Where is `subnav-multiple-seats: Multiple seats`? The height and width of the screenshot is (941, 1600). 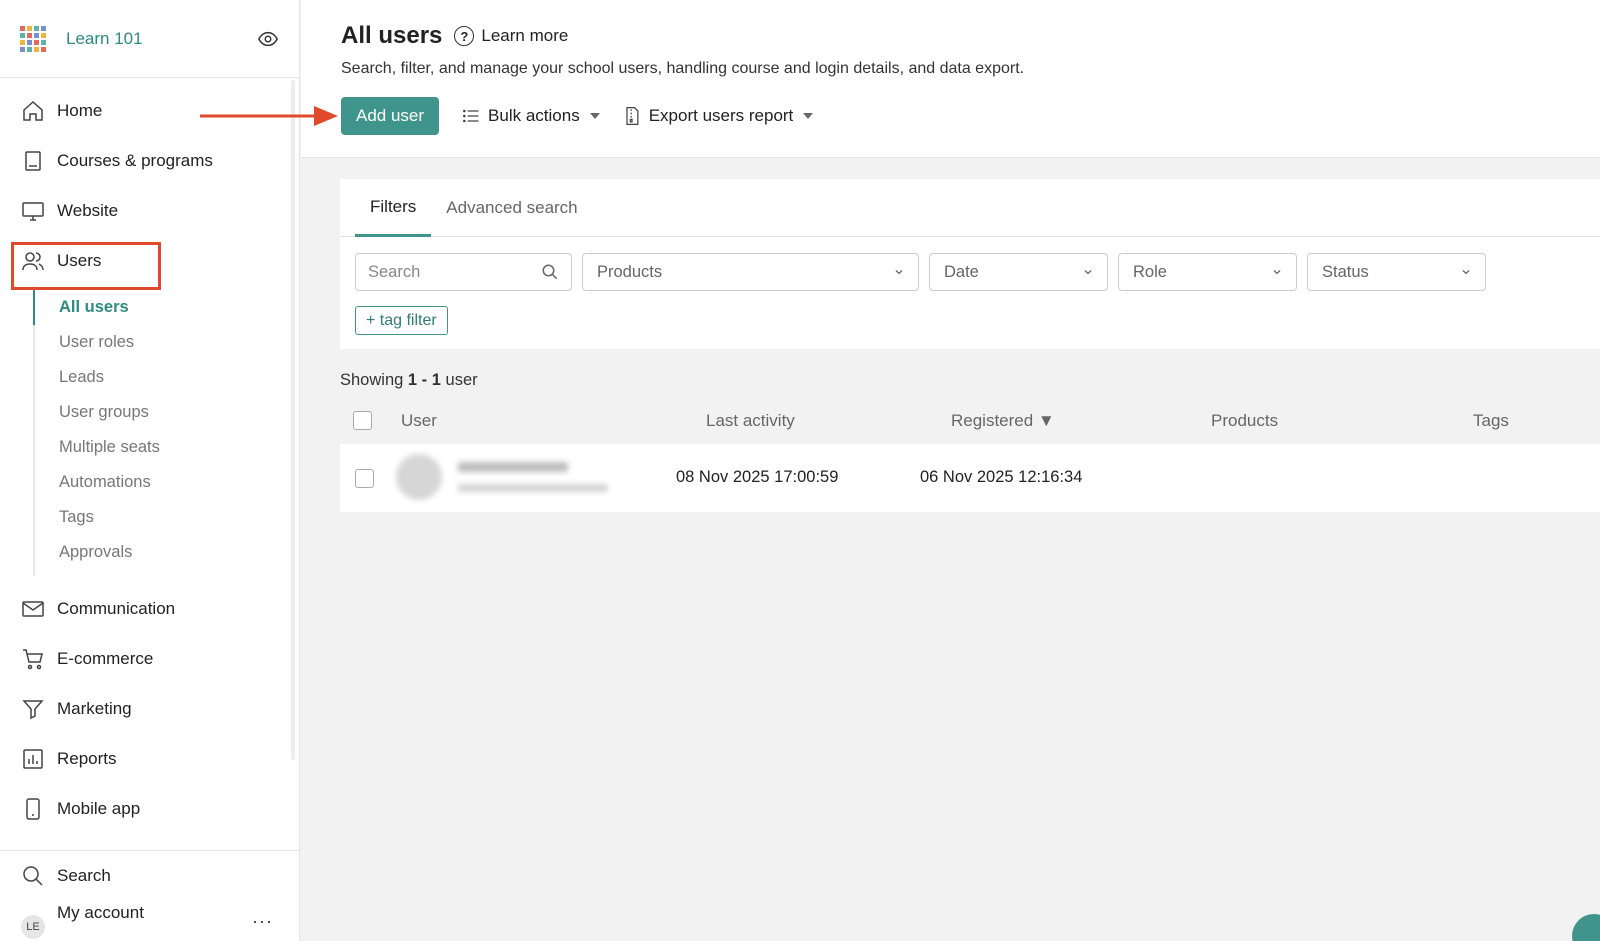 subnav-multiple-seats: Multiple seats is located at coordinates (167, 447).